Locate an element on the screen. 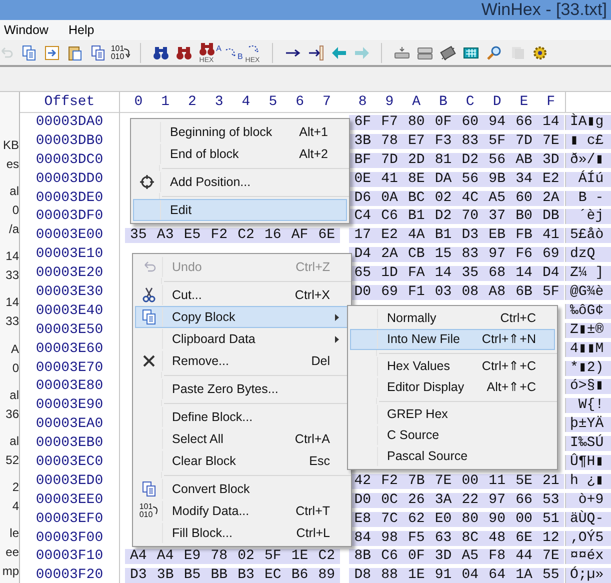 This screenshot has width=611, height=583. side-panel-text: 52 is located at coordinates (12, 460).